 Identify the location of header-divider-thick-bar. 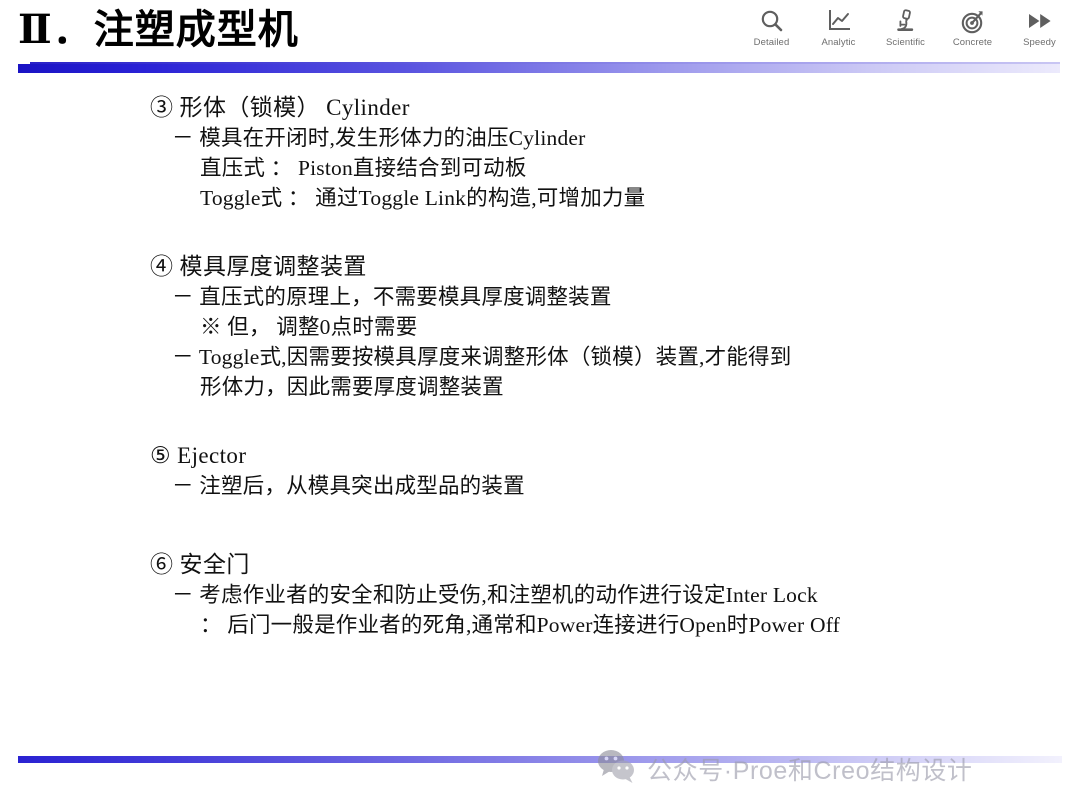
(539, 68).